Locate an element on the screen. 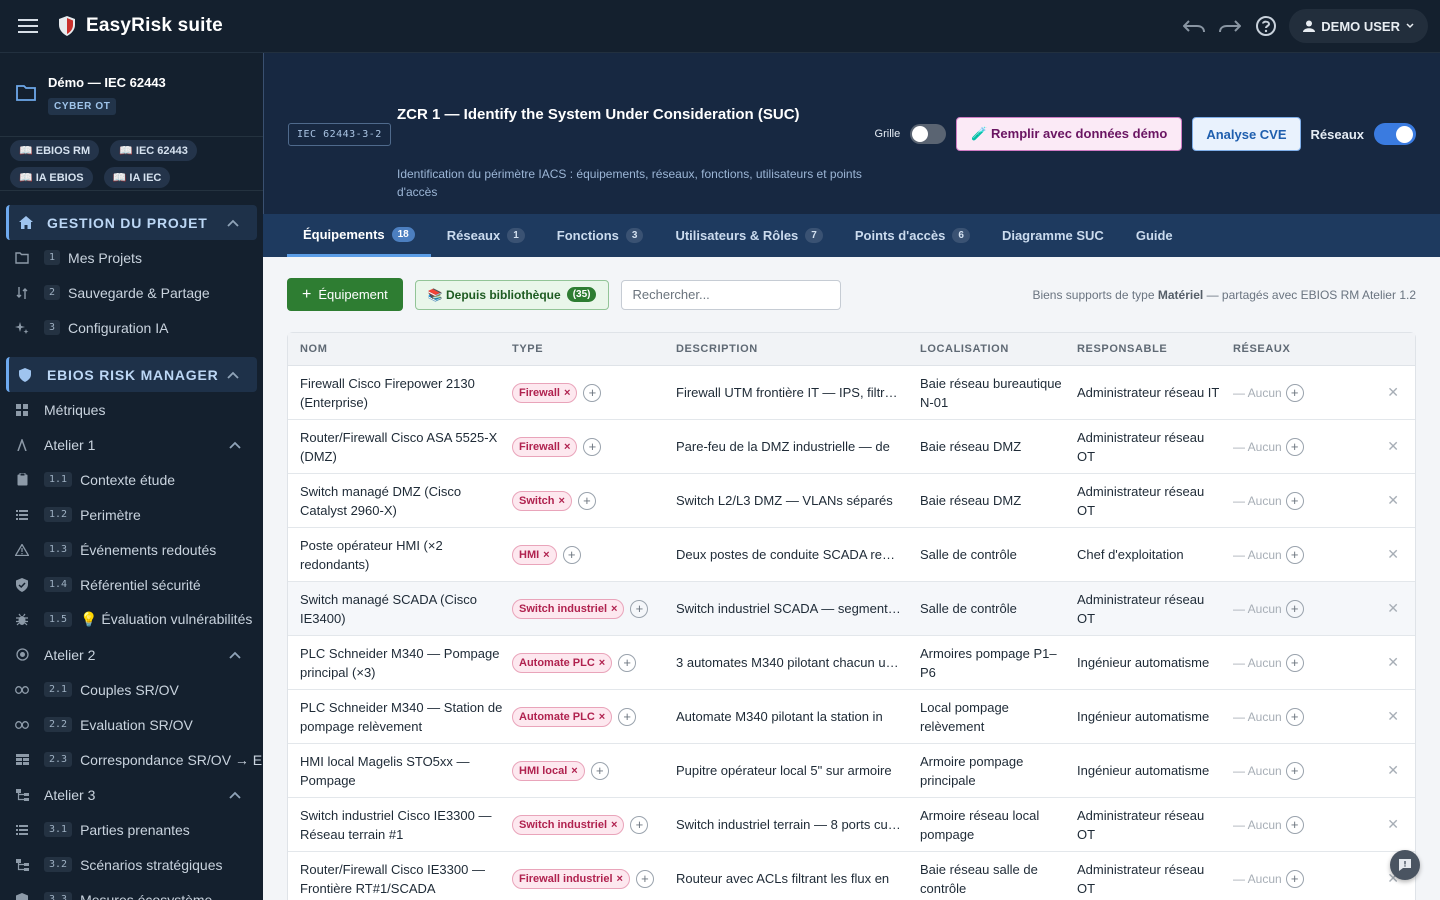 The image size is (1440, 900). redo-icon is located at coordinates (1230, 26).